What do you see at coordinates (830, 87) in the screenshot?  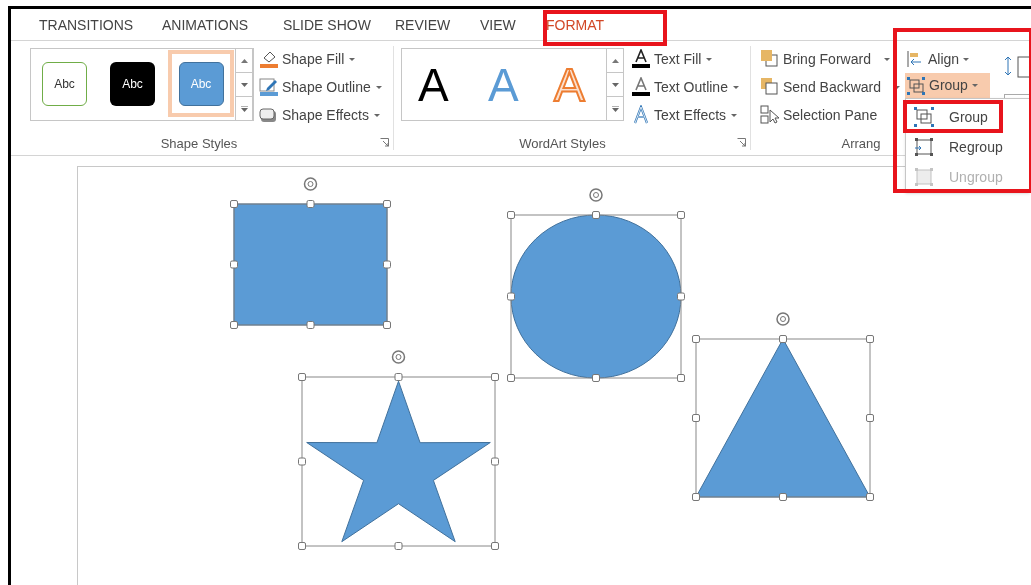 I see `ribbon-command: Send Backward` at bounding box center [830, 87].